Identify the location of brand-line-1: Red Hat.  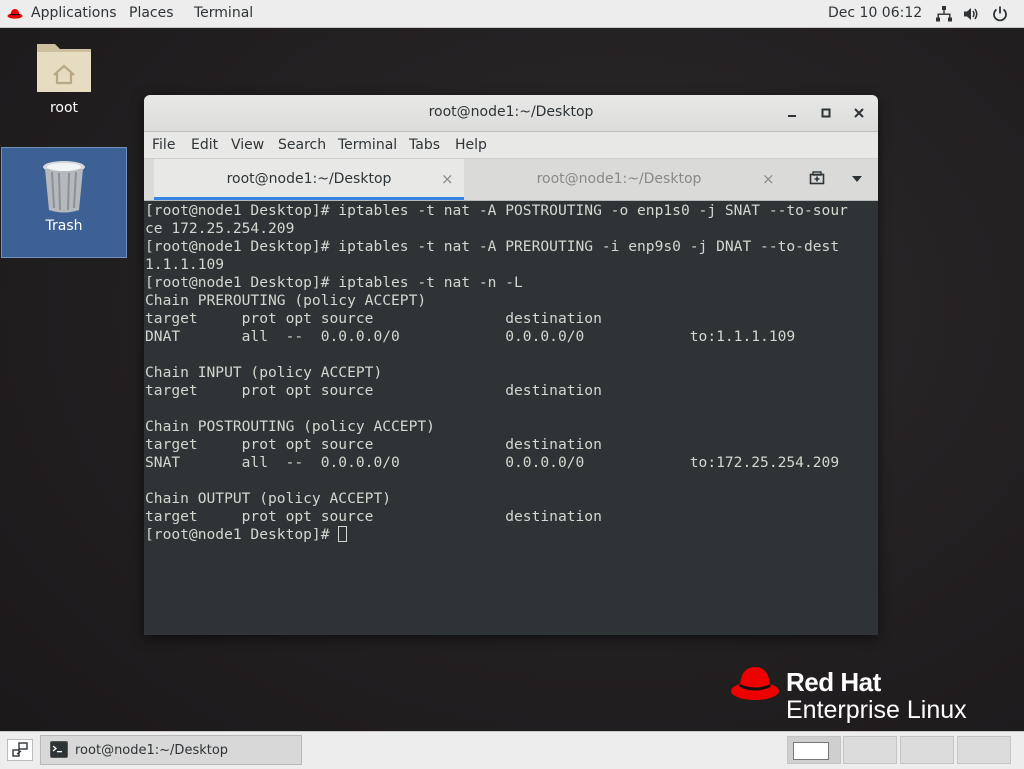
(833, 682).